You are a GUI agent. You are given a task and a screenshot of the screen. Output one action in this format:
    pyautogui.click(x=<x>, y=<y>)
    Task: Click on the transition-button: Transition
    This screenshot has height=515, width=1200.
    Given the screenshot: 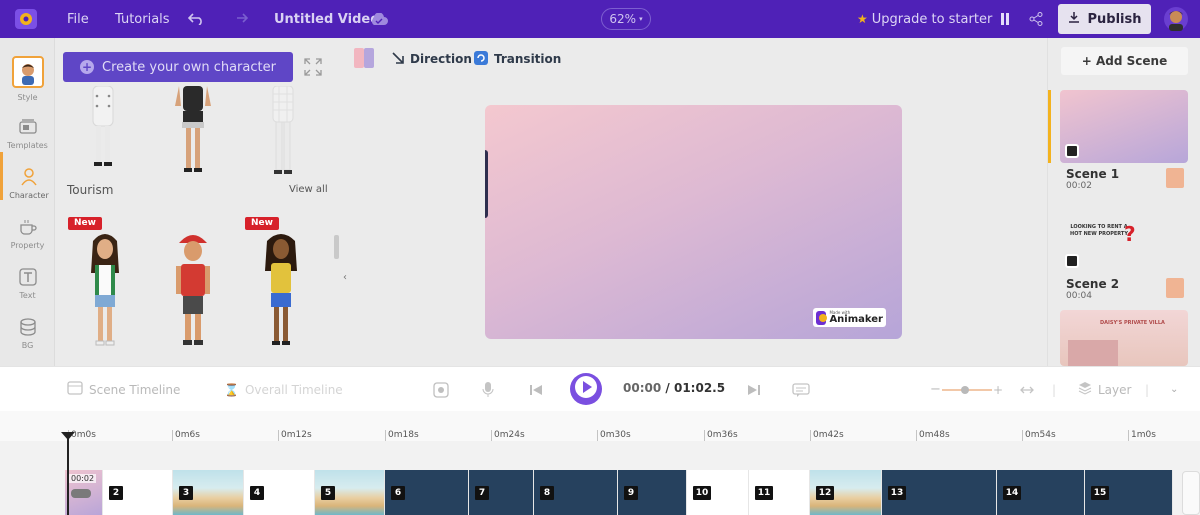 What is the action you would take?
    pyautogui.click(x=517, y=59)
    